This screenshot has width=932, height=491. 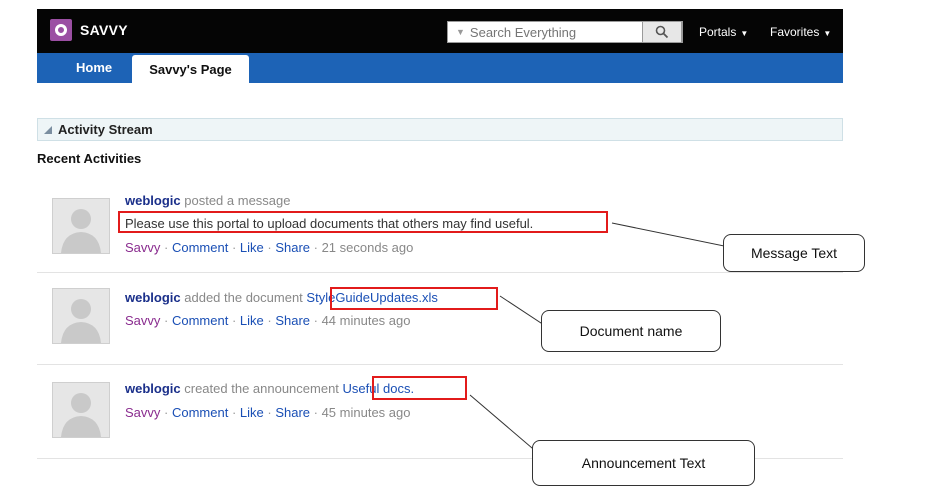 I want to click on announcement-text-callout: Announcement Text, so click(x=643, y=463).